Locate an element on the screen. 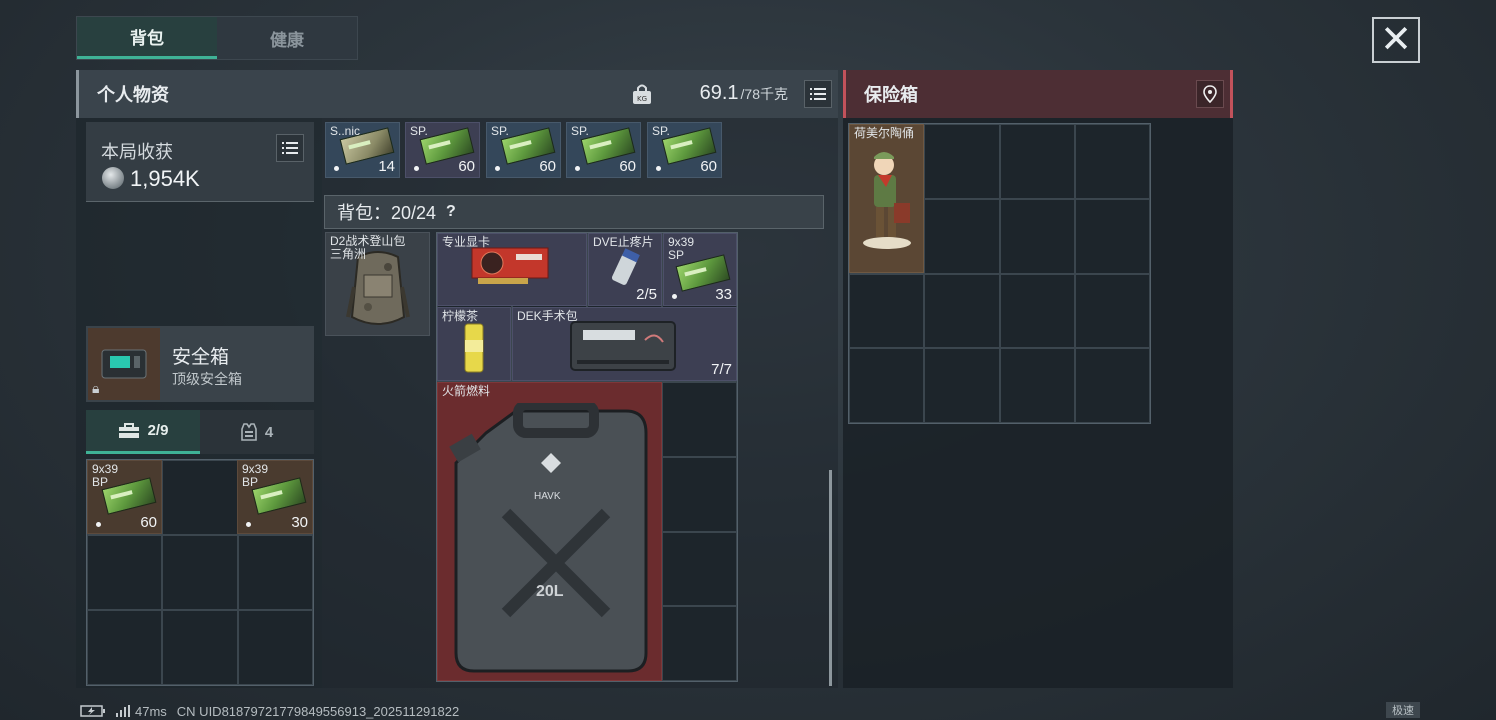  item-name: 火箭燃料 is located at coordinates (466, 391).